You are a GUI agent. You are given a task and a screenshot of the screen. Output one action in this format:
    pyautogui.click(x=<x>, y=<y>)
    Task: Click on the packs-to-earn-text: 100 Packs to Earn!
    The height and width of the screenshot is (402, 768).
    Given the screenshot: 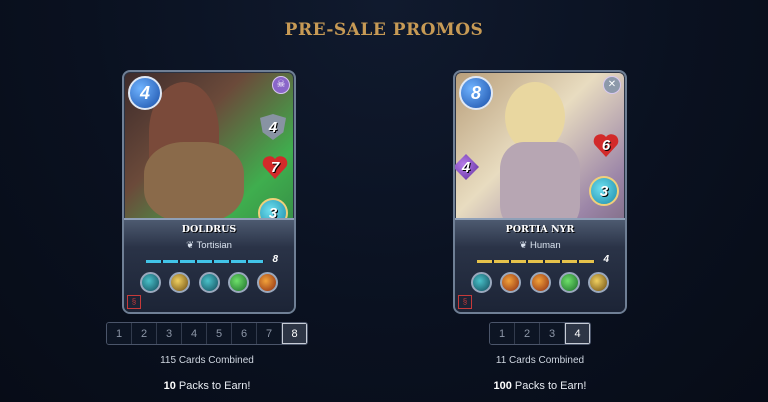 What is the action you would take?
    pyautogui.click(x=540, y=386)
    